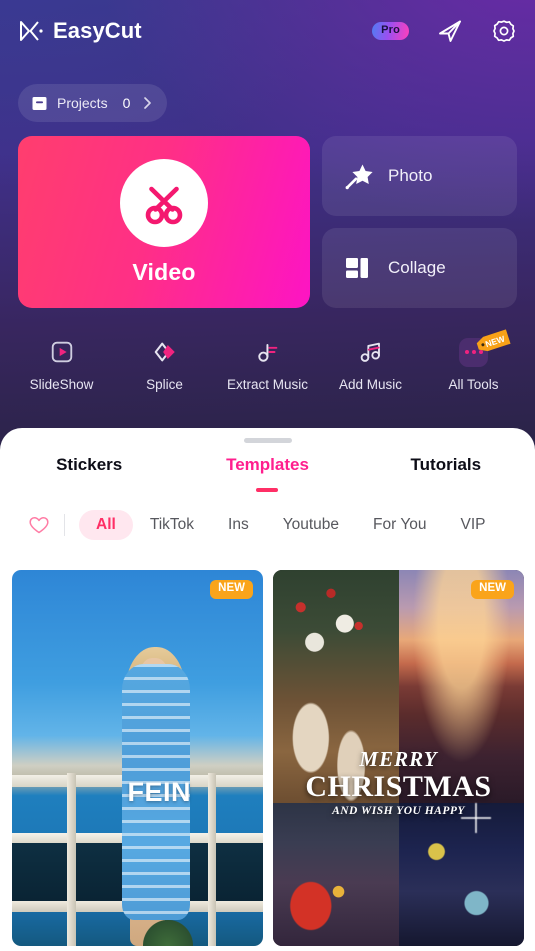  What do you see at coordinates (159, 791) in the screenshot?
I see `template-1-overlay-text: FEIN` at bounding box center [159, 791].